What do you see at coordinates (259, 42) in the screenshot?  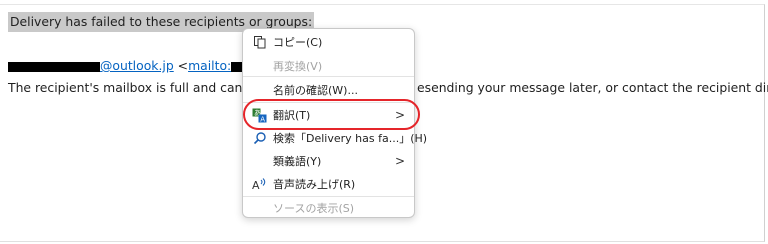 I see `copy-icon` at bounding box center [259, 42].